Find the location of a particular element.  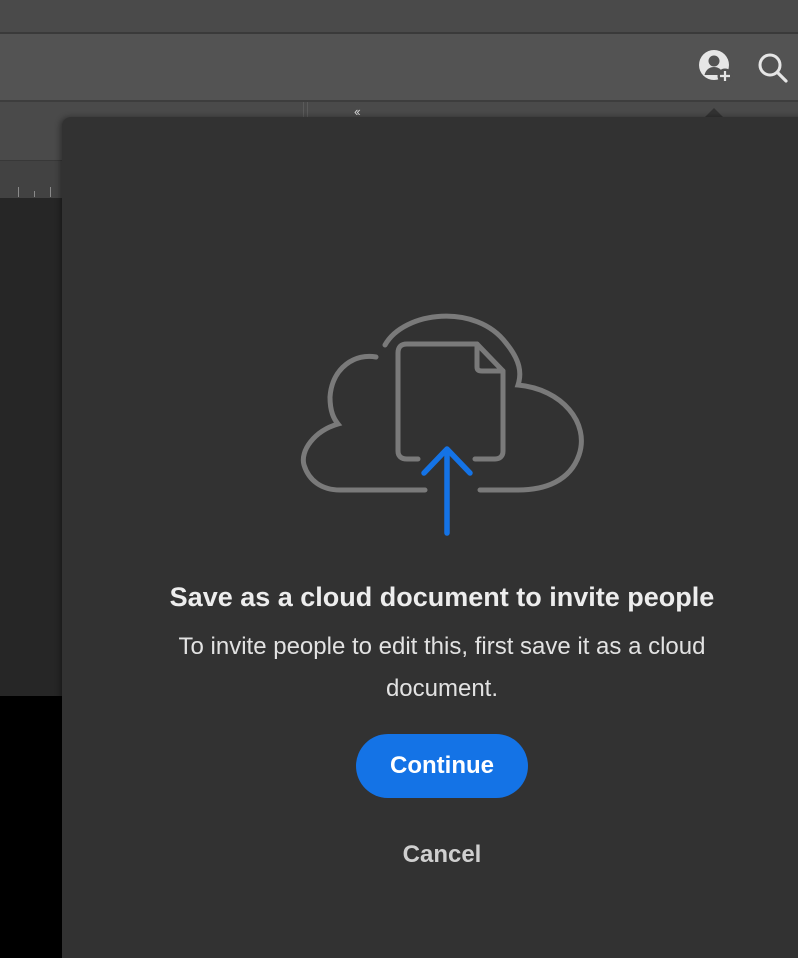

search-button is located at coordinates (773, 68).